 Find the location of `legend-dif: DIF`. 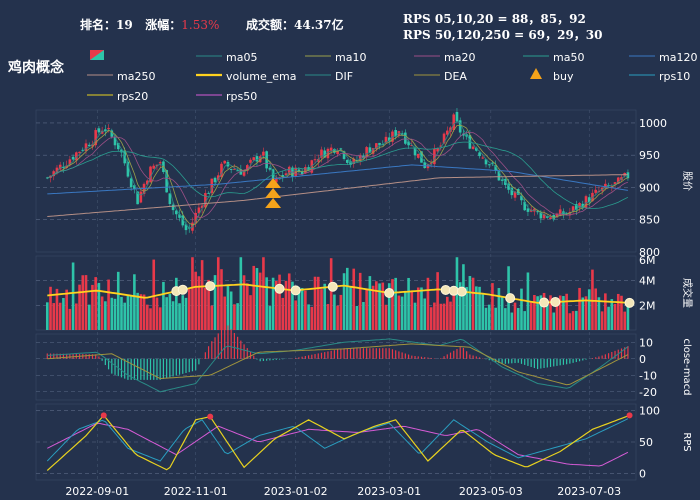

legend-dif: DIF is located at coordinates (344, 76).